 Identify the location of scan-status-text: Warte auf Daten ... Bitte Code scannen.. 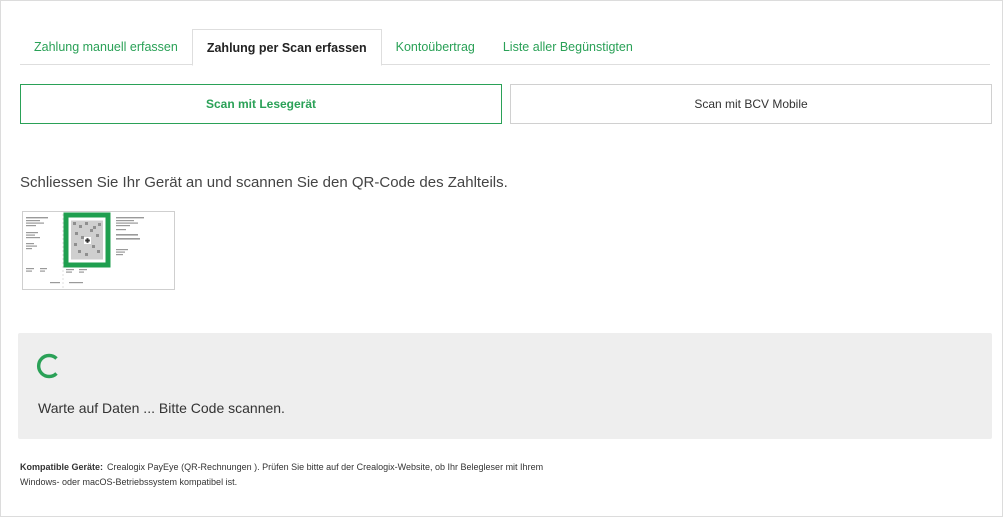
(161, 408).